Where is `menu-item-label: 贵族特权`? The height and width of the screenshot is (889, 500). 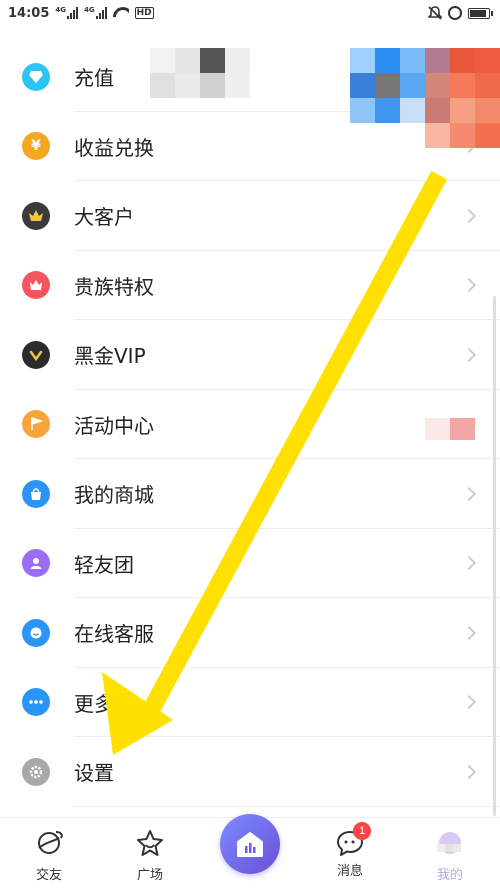
menu-item-label: 贵族特权 is located at coordinates (114, 286).